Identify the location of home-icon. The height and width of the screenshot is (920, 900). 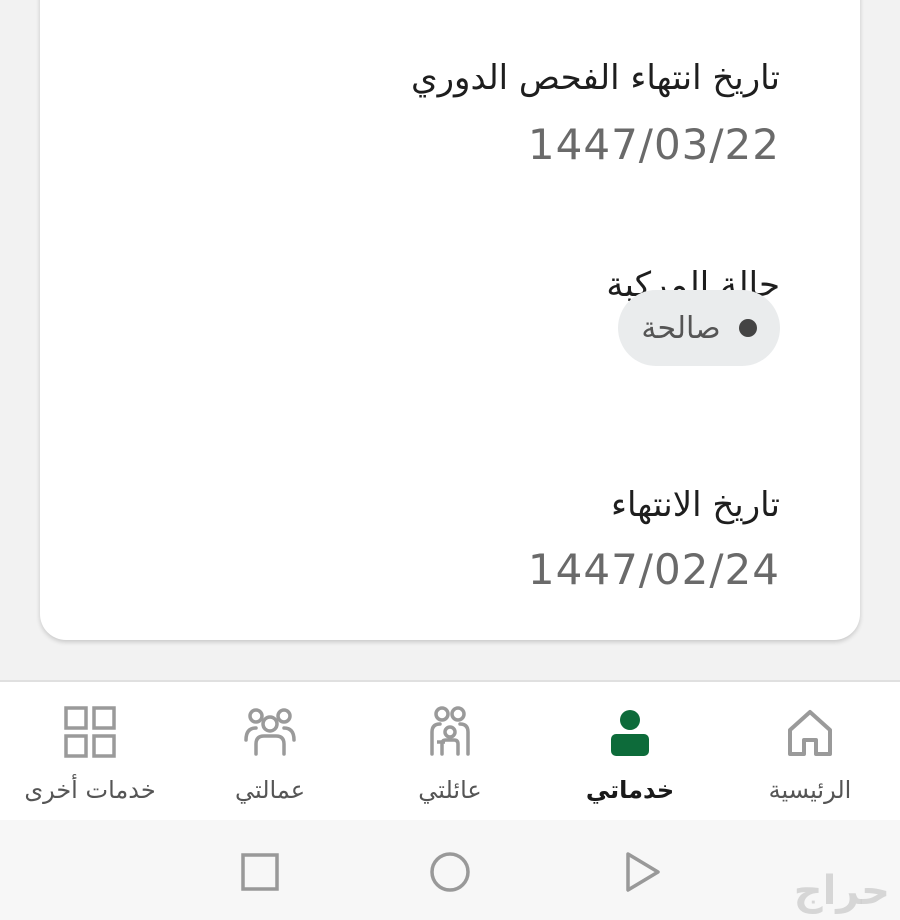
(810, 733).